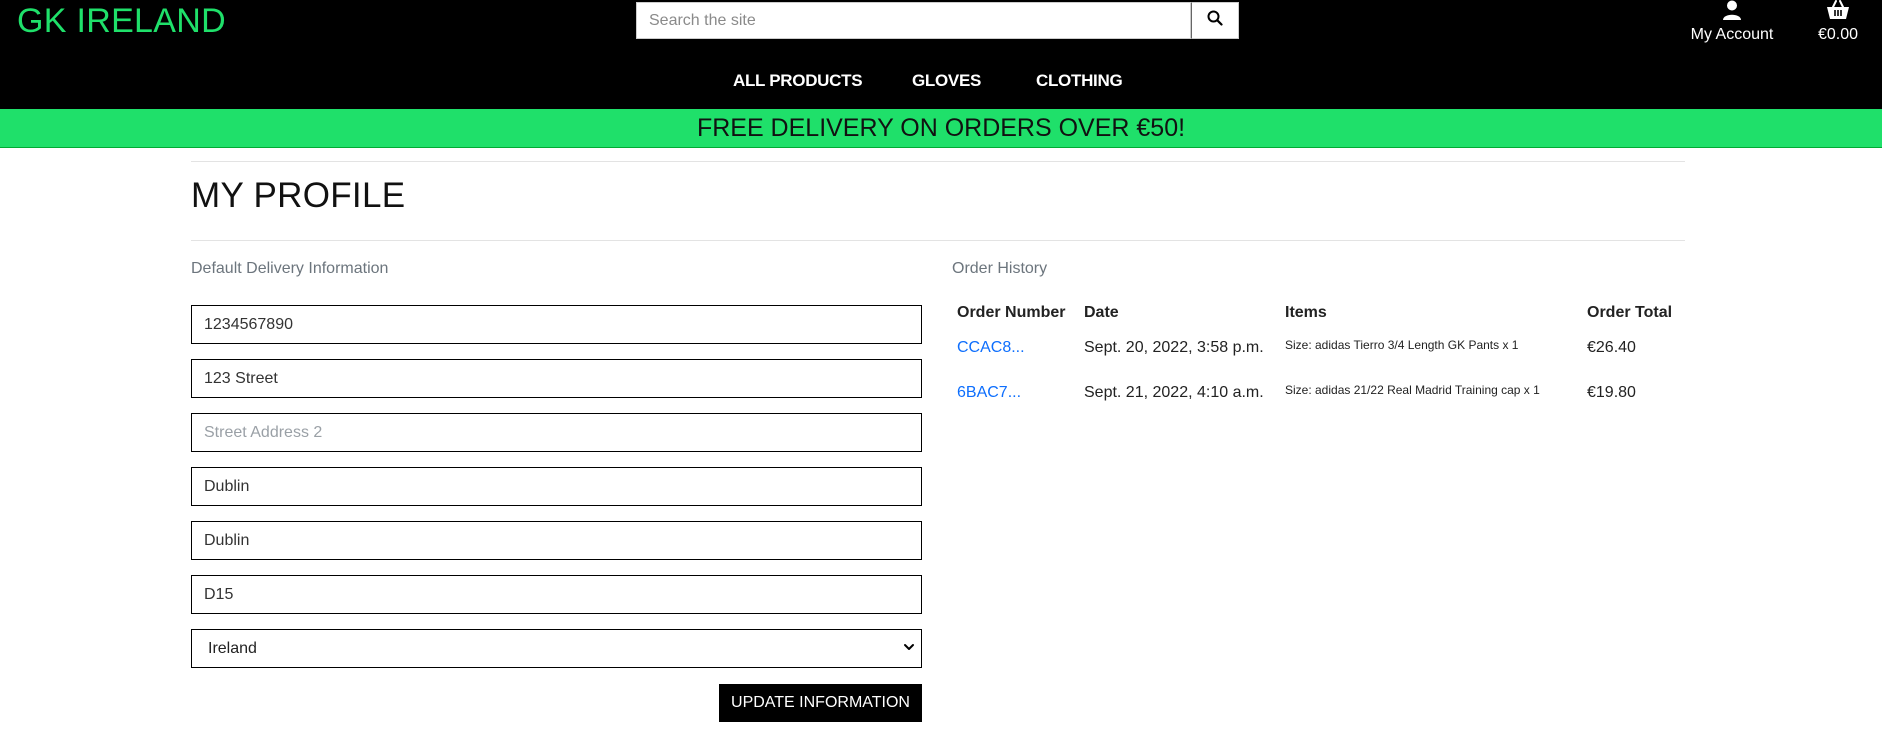  What do you see at coordinates (1630, 312) in the screenshot?
I see `column-header: Order Total` at bounding box center [1630, 312].